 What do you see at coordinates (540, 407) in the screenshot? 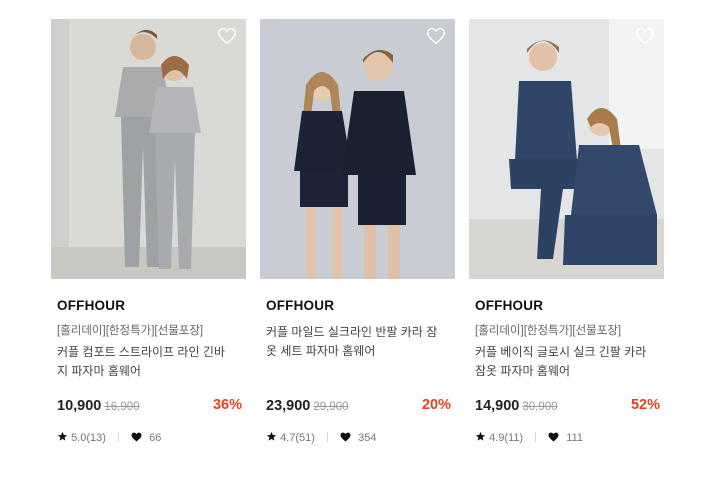
I see `original-price: 30,900` at bounding box center [540, 407].